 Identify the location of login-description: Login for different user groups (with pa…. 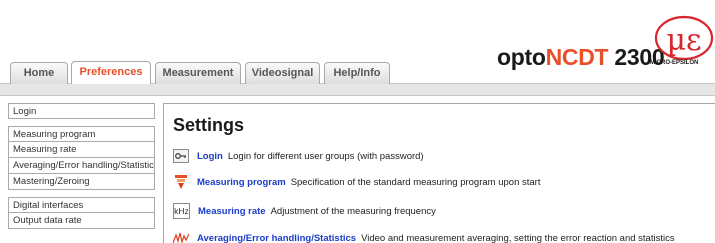
(325, 156).